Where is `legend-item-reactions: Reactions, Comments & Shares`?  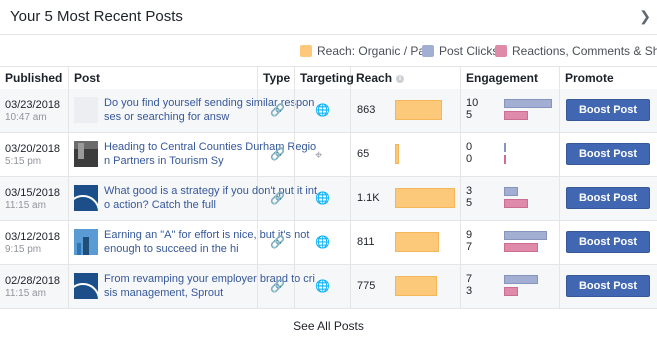 legend-item-reactions: Reactions, Comments & Shares is located at coordinates (576, 51).